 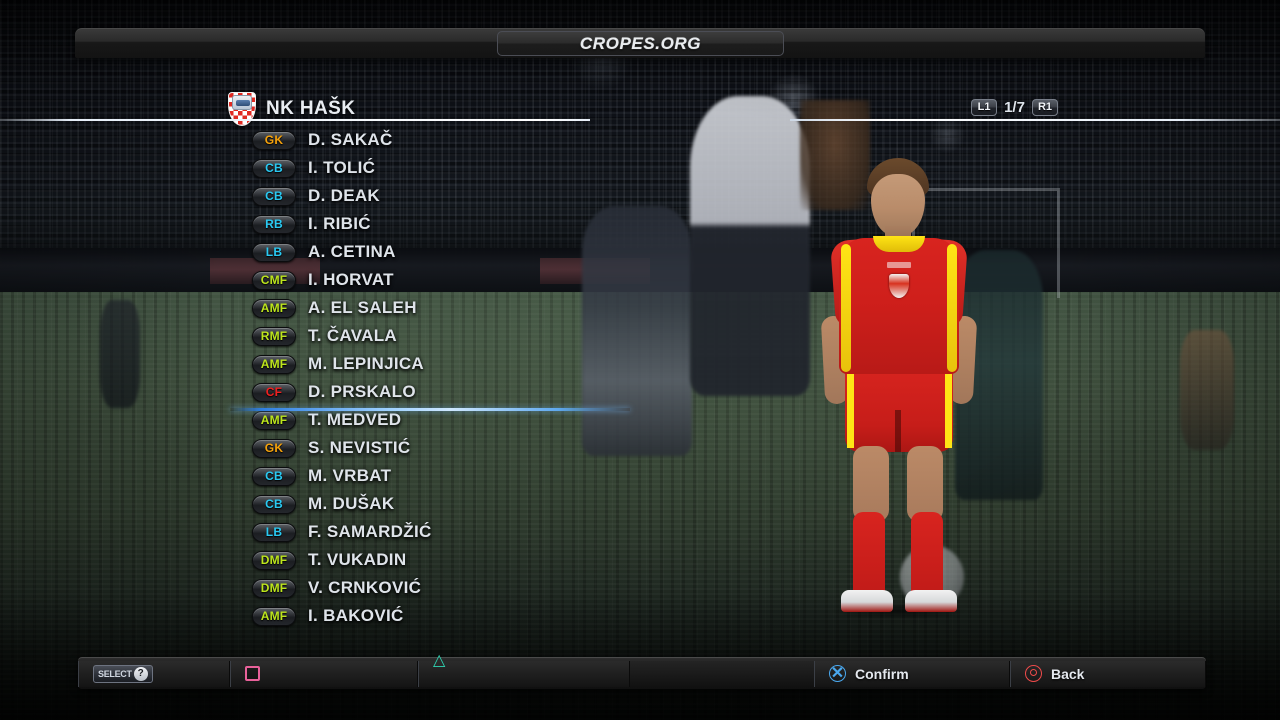 What do you see at coordinates (355, 419) in the screenshot?
I see `player-name: T. MEDVED` at bounding box center [355, 419].